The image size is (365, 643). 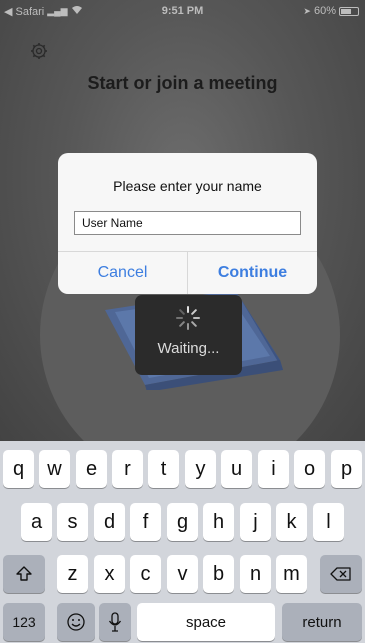 What do you see at coordinates (145, 574) in the screenshot?
I see `key-c: c` at bounding box center [145, 574].